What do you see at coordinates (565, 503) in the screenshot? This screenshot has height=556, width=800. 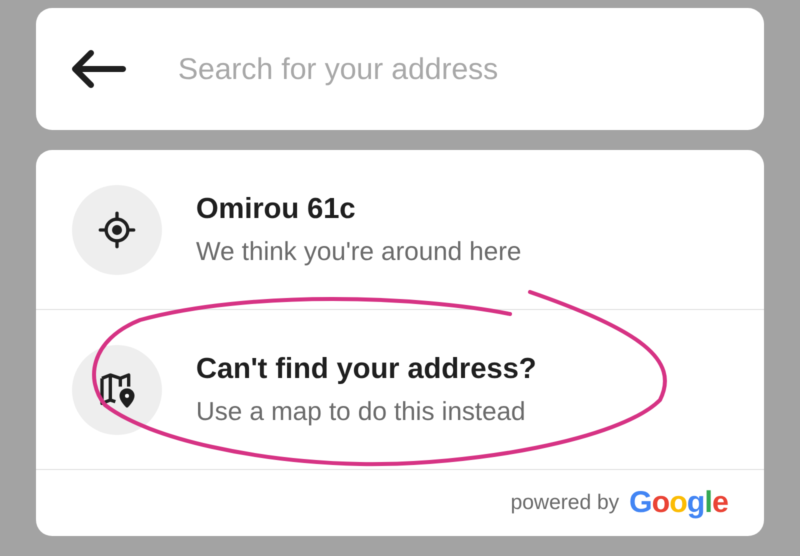 I see `powered-by-text: powered by` at bounding box center [565, 503].